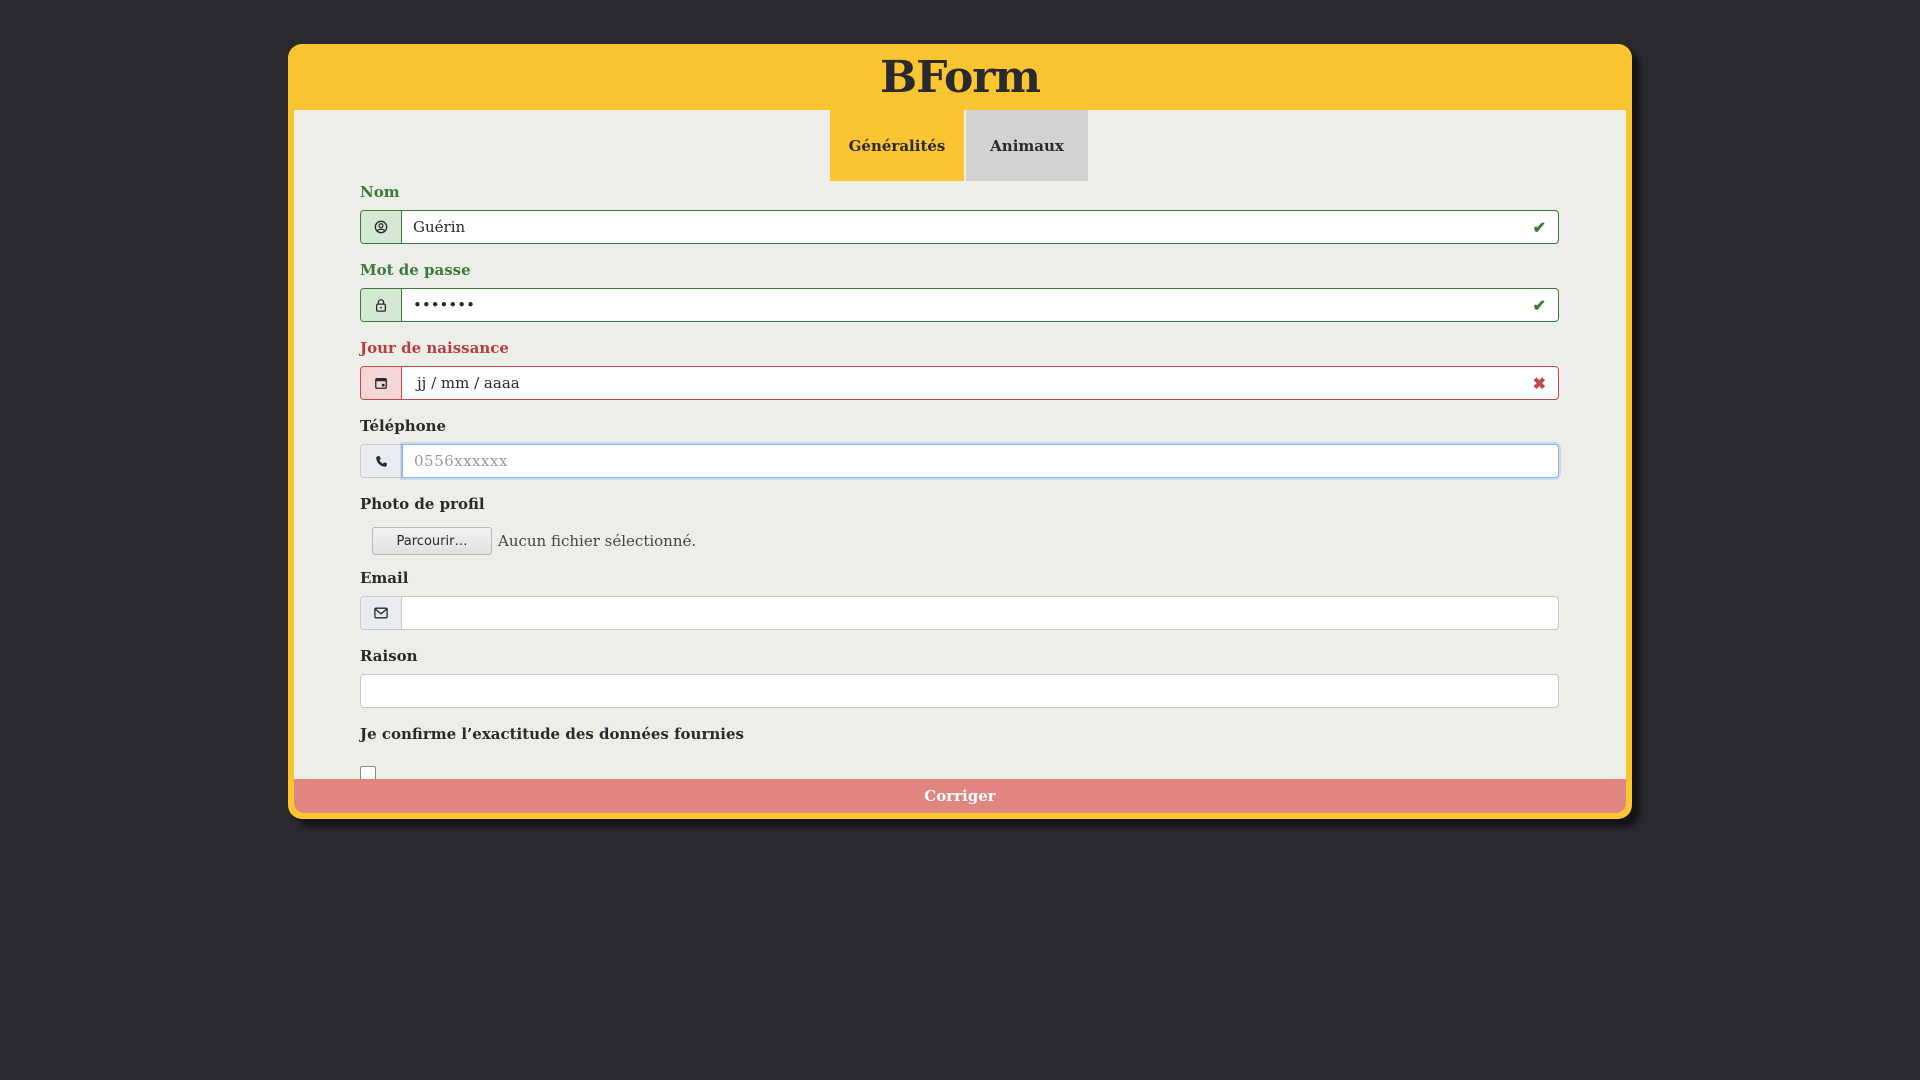 This screenshot has height=1080, width=1920. Describe the element at coordinates (422, 504) in the screenshot. I see `photo-label: Photo de profil` at that location.